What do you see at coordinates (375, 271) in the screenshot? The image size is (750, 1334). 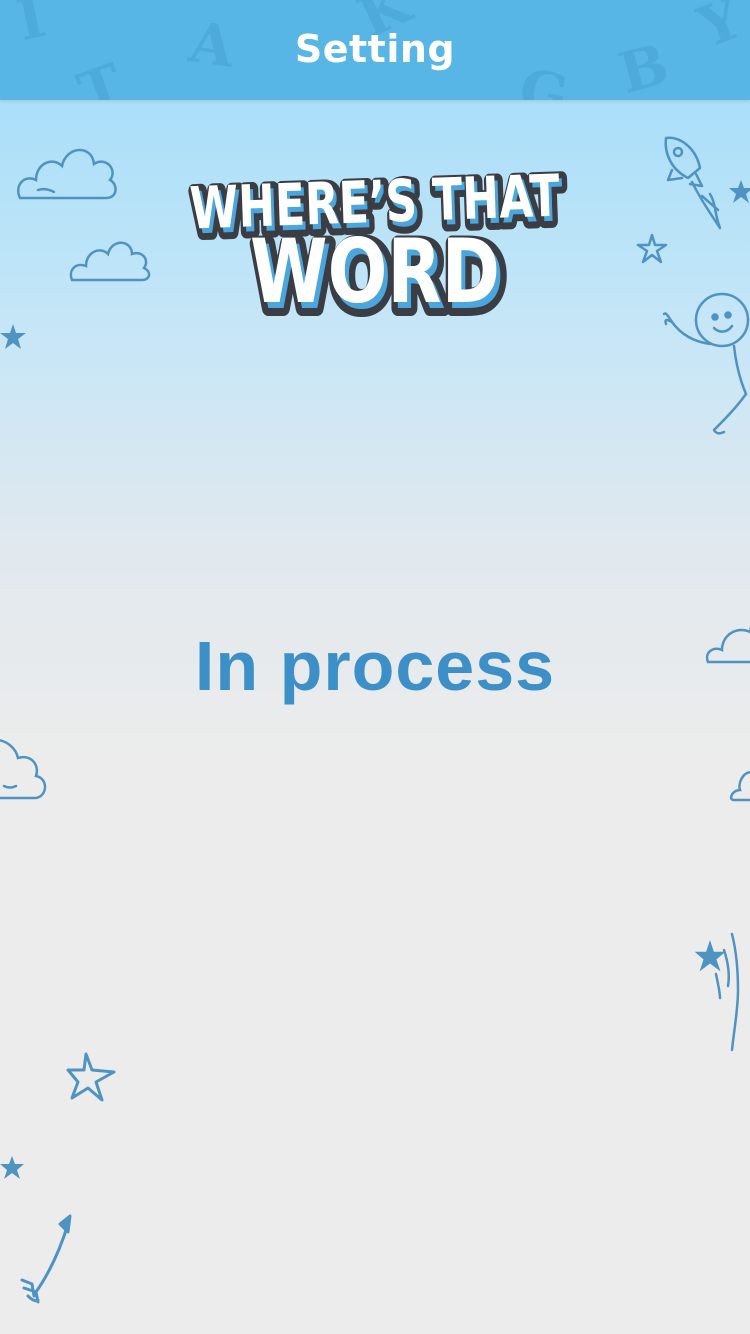 I see `logo-line2: WORD` at bounding box center [375, 271].